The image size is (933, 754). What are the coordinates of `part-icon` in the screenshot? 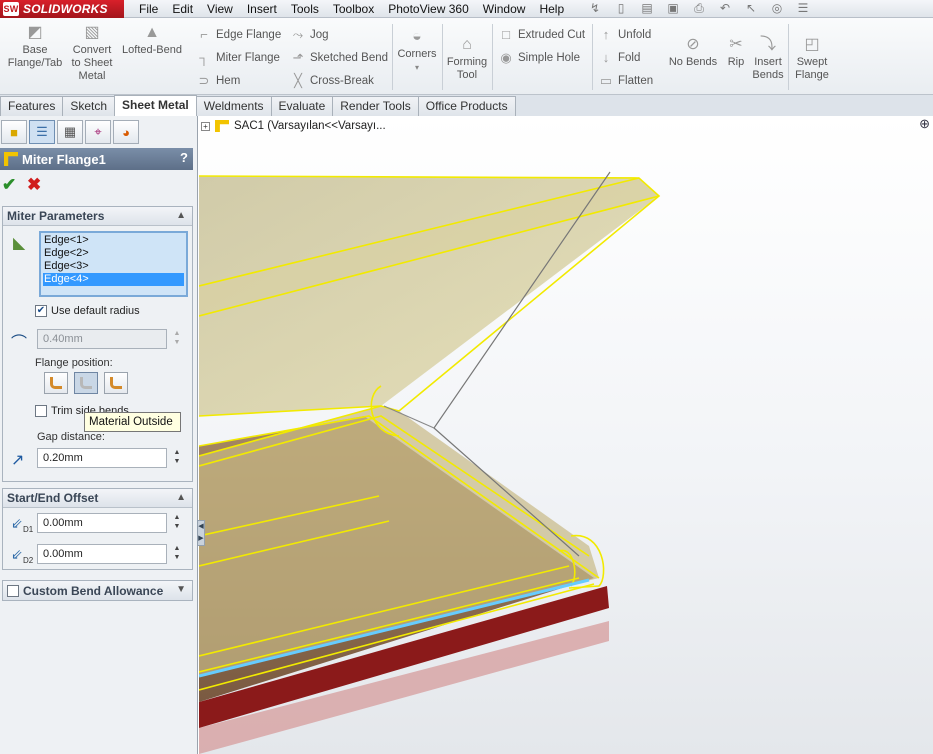 It's located at (222, 126).